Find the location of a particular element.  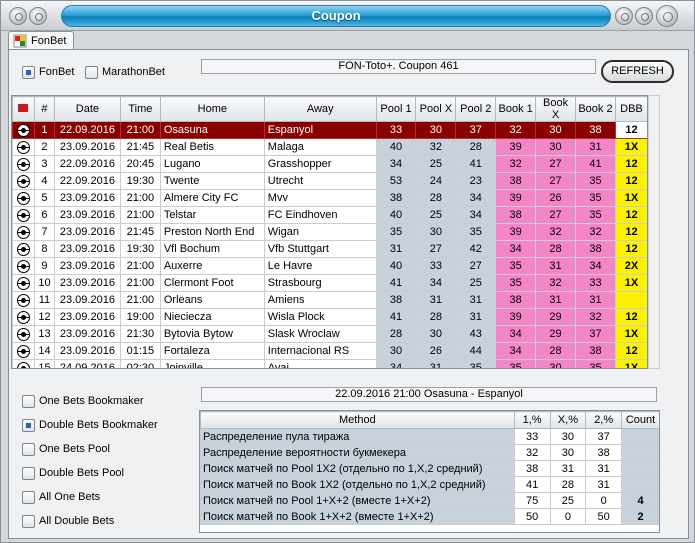

method-cell-v1: 33 is located at coordinates (532, 436).